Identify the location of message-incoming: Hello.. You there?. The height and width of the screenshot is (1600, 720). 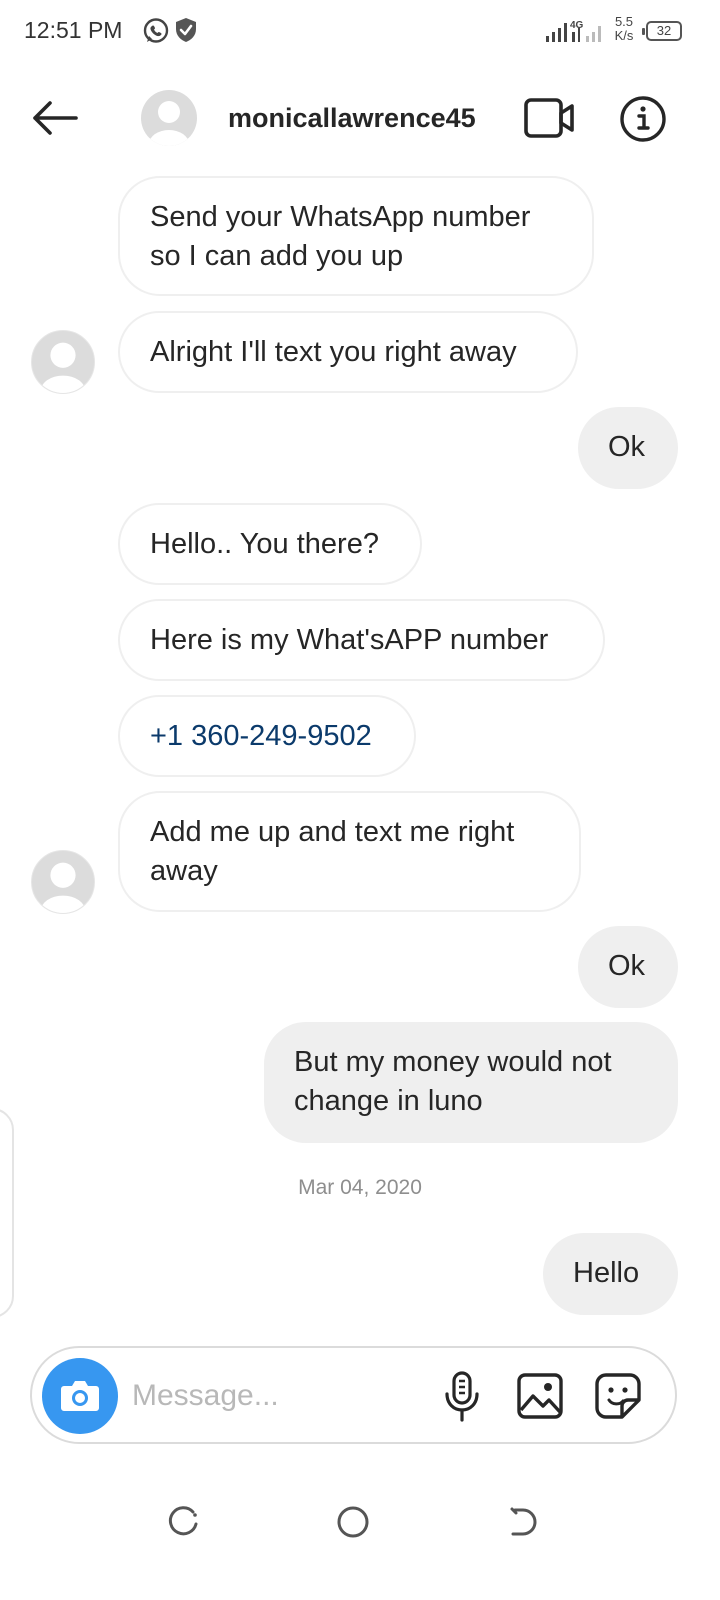
(270, 544).